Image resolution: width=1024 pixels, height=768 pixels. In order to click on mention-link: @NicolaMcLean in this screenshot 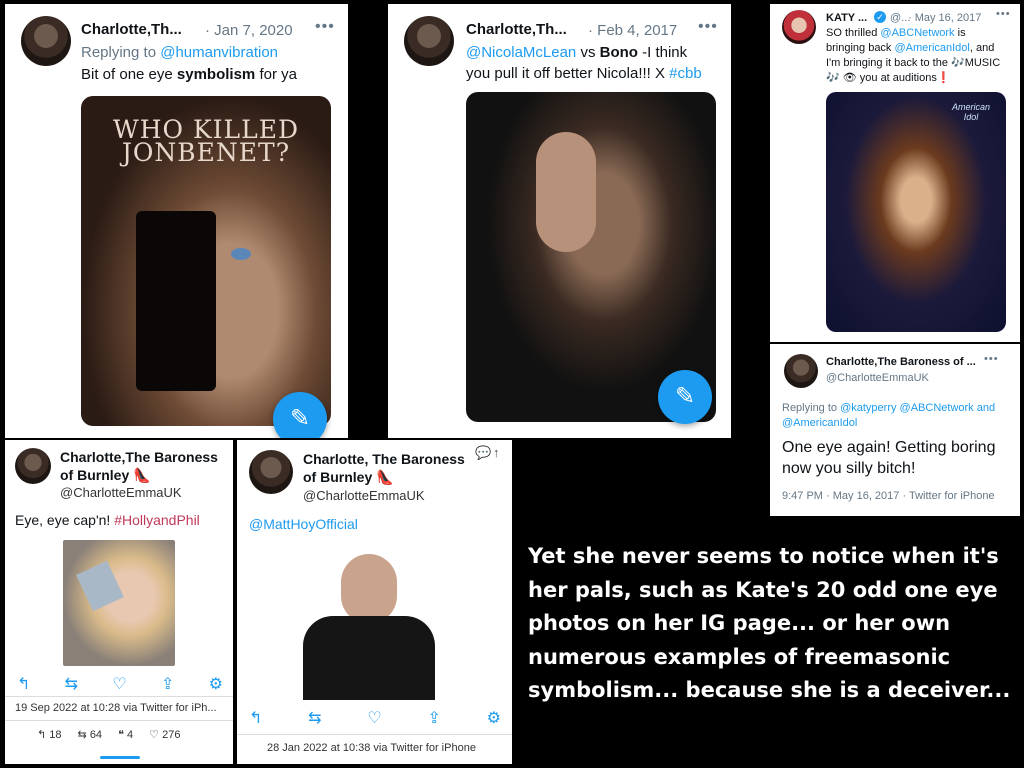, I will do `click(521, 52)`.